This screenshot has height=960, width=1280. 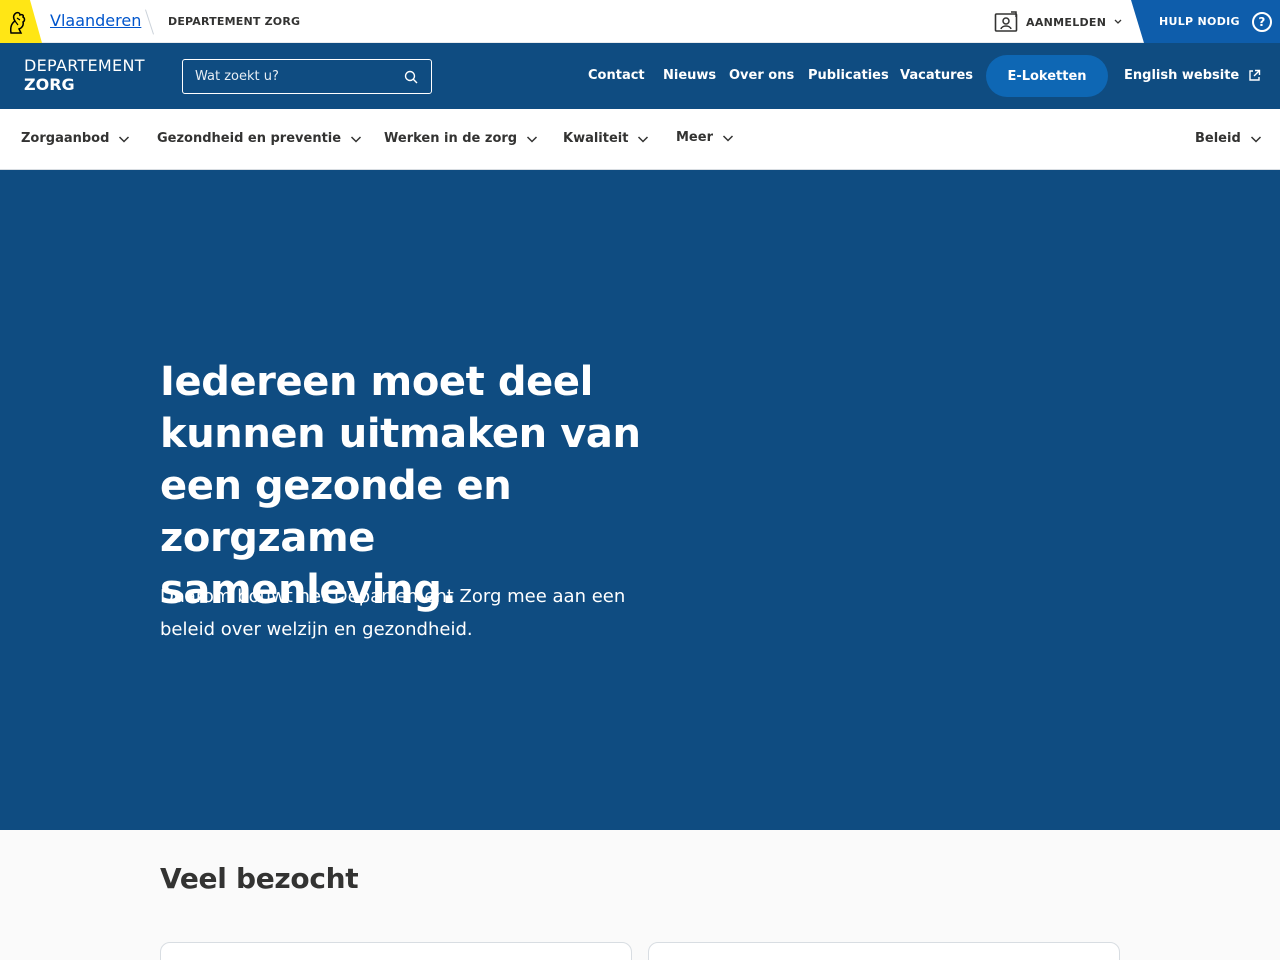 I want to click on nav-over-ons: Over ons, so click(x=761, y=75).